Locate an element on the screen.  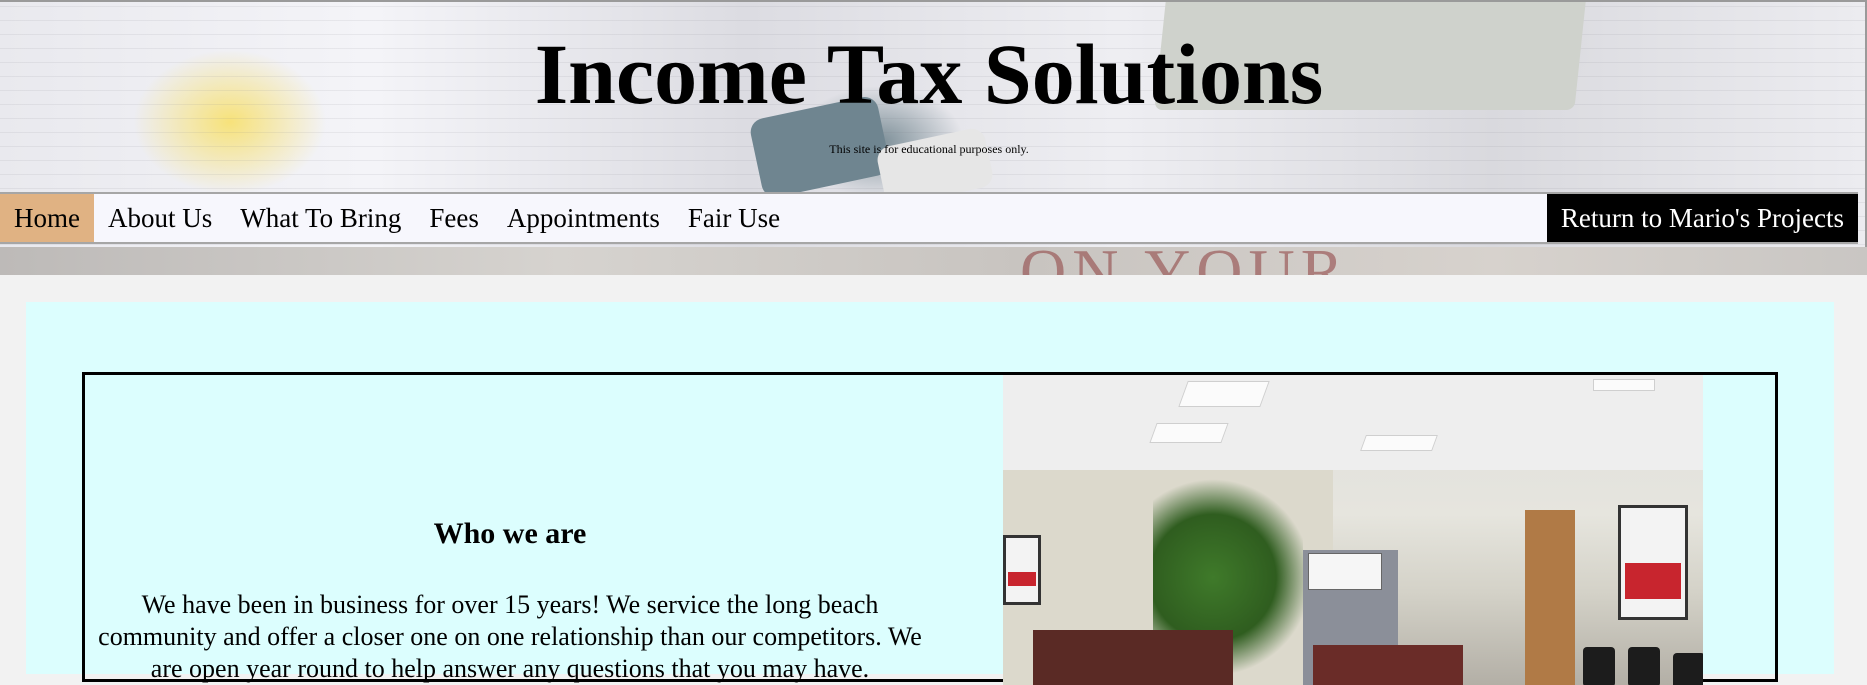
nav-about-us: About Us is located at coordinates (160, 218).